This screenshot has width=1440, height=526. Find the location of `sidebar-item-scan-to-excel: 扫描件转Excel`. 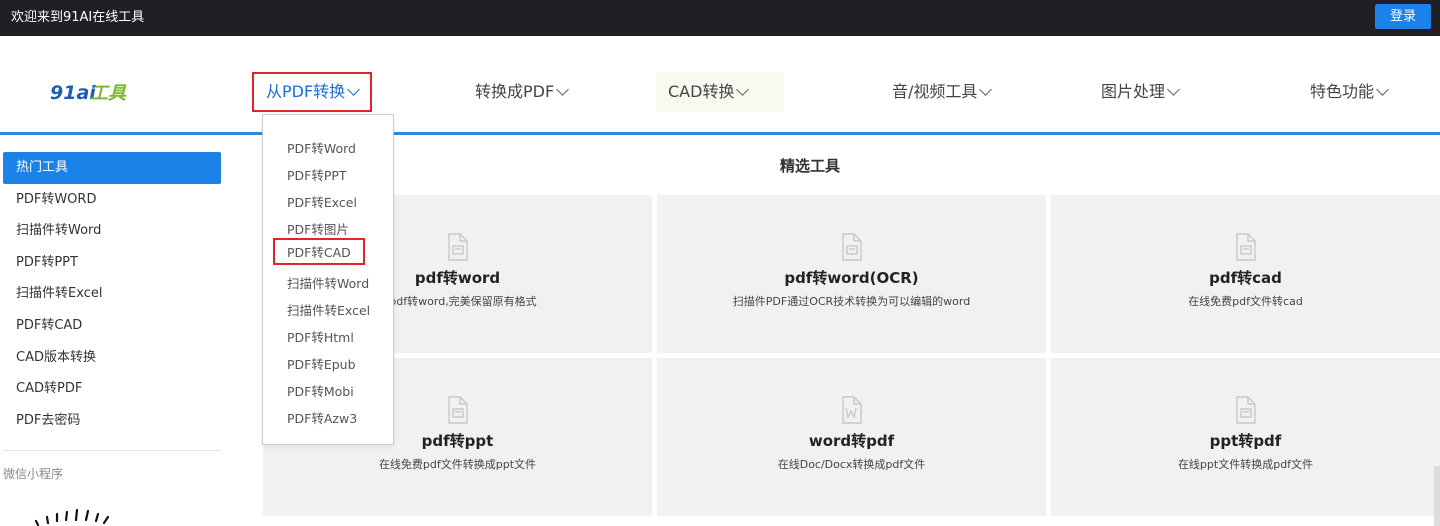

sidebar-item-scan-to-excel: 扫描件转Excel is located at coordinates (112, 294).